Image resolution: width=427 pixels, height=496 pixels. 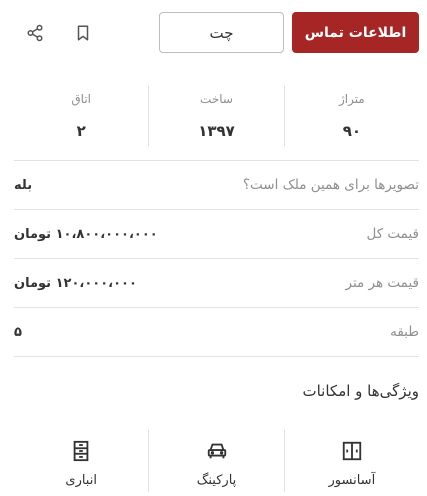 I want to click on detail-row-photos: تصویرها برای همین ملک است؟ بله, so click(x=216, y=184).